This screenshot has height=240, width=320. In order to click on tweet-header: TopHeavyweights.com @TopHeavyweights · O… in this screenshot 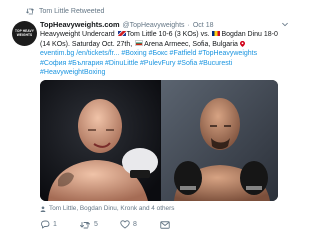, I will do `click(167, 24)`.